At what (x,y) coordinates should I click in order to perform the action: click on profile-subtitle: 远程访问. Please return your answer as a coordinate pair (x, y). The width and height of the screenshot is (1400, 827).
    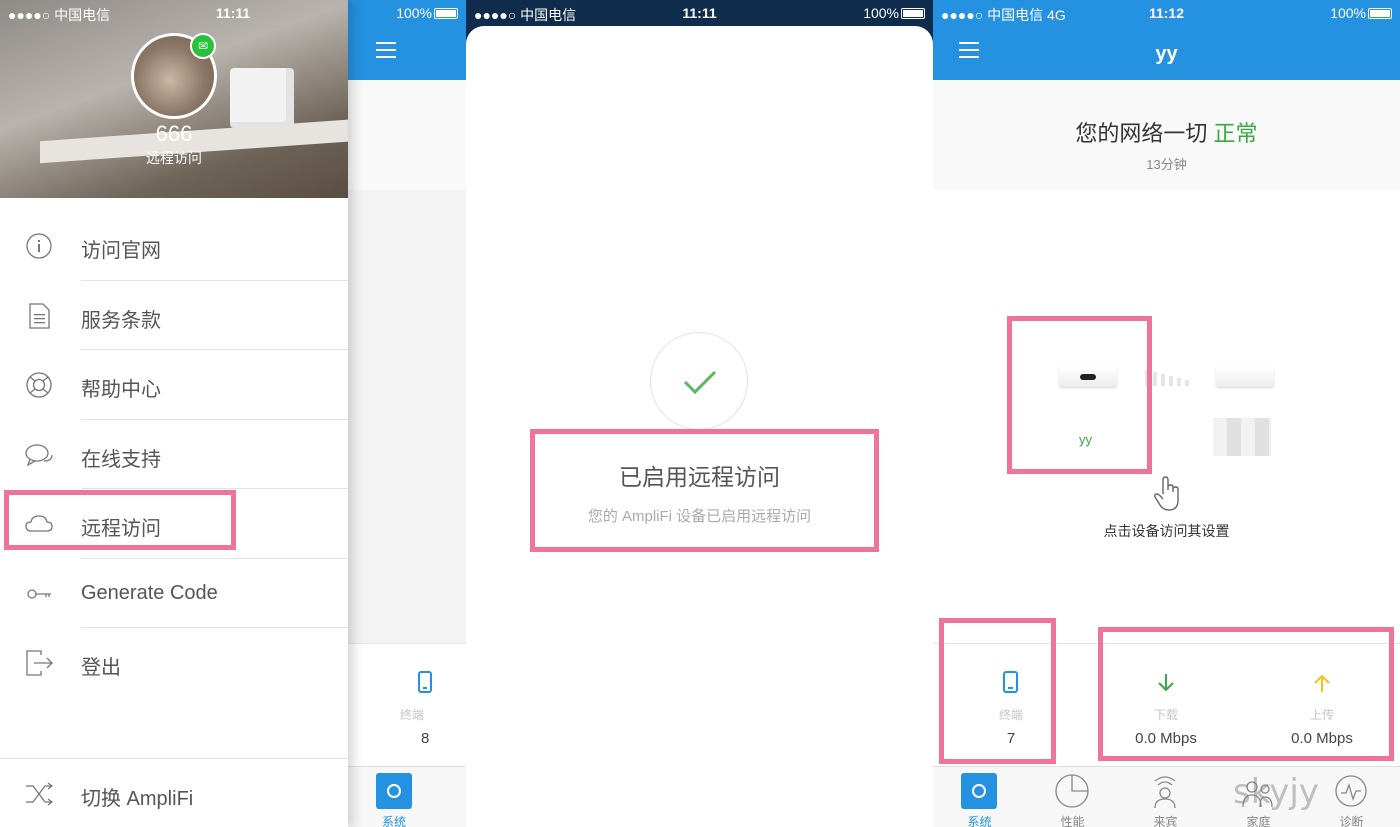
    Looking at the image, I should click on (174, 158).